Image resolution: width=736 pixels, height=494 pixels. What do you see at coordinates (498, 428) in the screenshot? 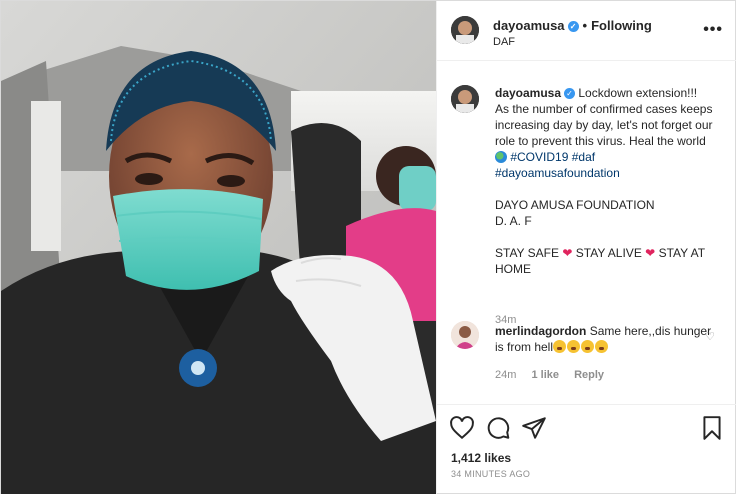
I see `comment-bubble-icon` at bounding box center [498, 428].